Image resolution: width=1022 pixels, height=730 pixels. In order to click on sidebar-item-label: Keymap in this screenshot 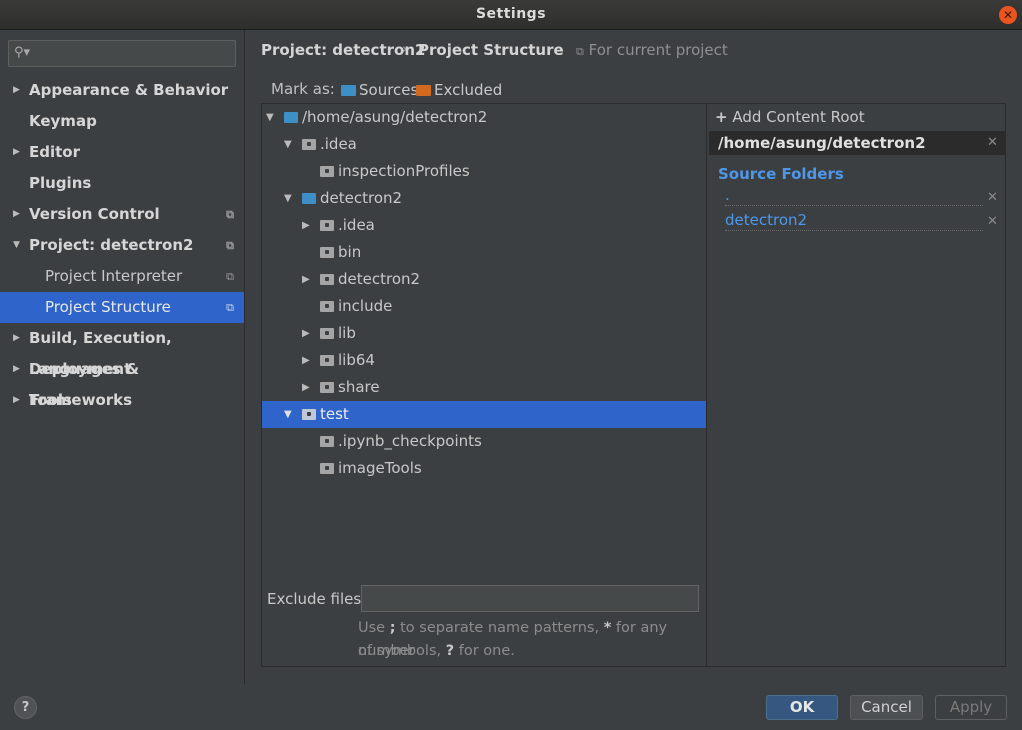, I will do `click(63, 121)`.